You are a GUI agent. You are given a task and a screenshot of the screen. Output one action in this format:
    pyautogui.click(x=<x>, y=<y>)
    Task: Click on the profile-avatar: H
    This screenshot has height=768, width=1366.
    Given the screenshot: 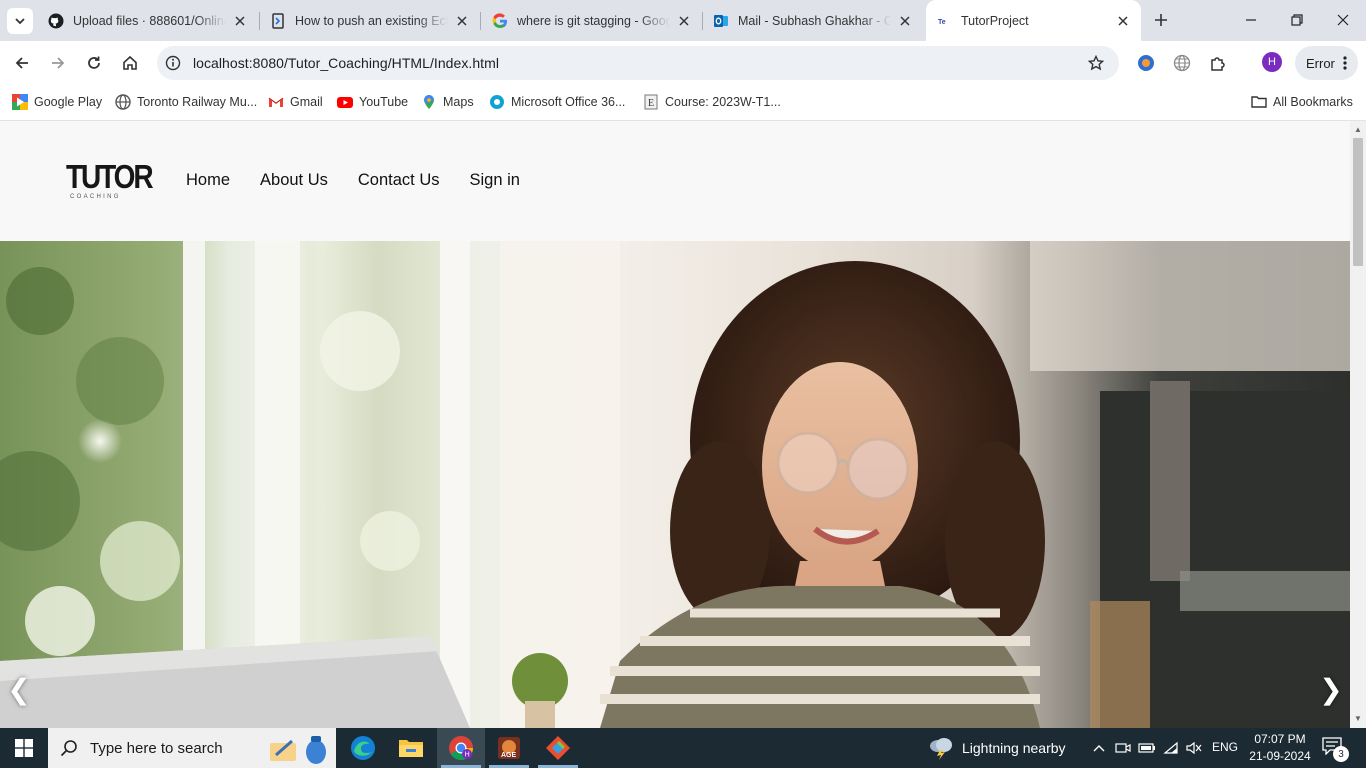 What is the action you would take?
    pyautogui.click(x=1272, y=62)
    